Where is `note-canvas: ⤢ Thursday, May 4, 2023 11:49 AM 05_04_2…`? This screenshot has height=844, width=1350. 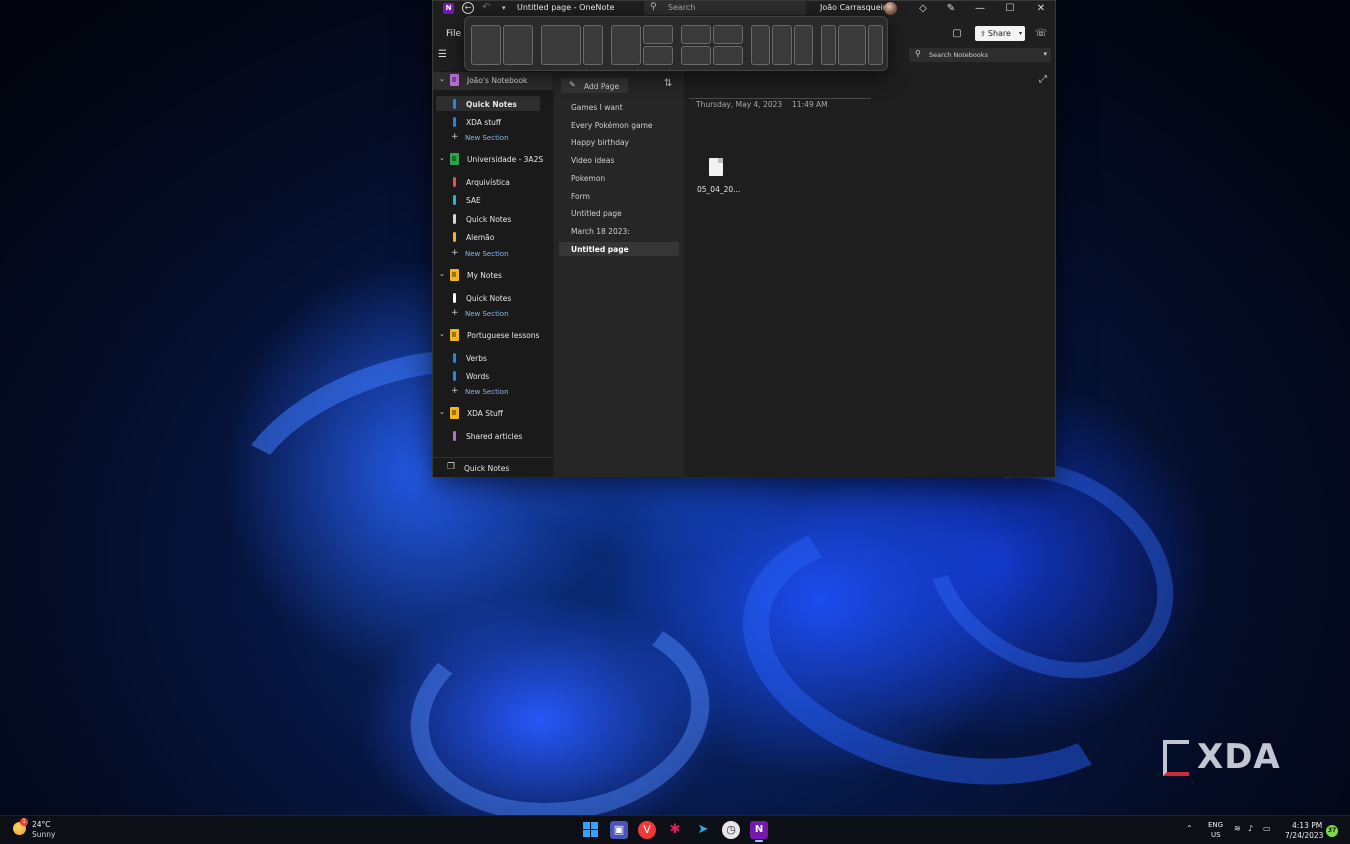
note-canvas: ⤢ Thursday, May 4, 2023 11:49 AM 05_04_2… is located at coordinates (870, 274).